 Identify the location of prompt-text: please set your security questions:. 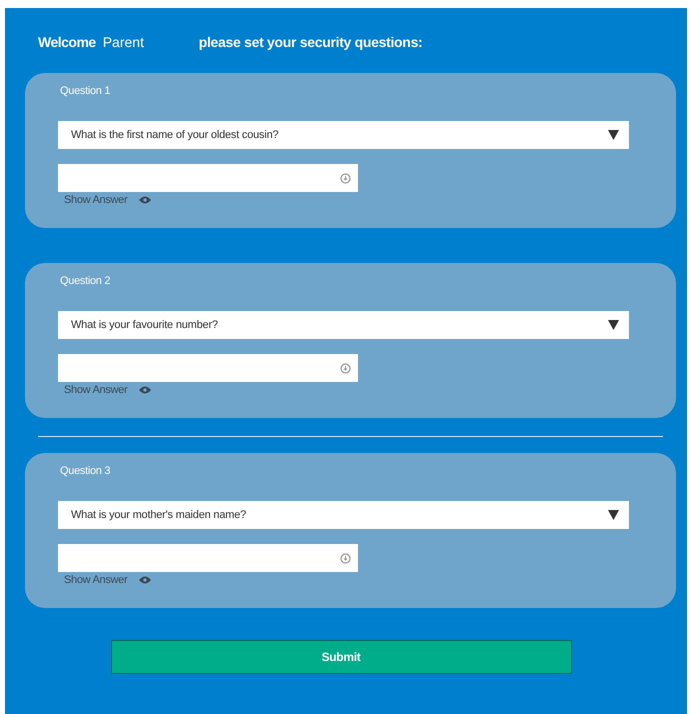
(310, 42).